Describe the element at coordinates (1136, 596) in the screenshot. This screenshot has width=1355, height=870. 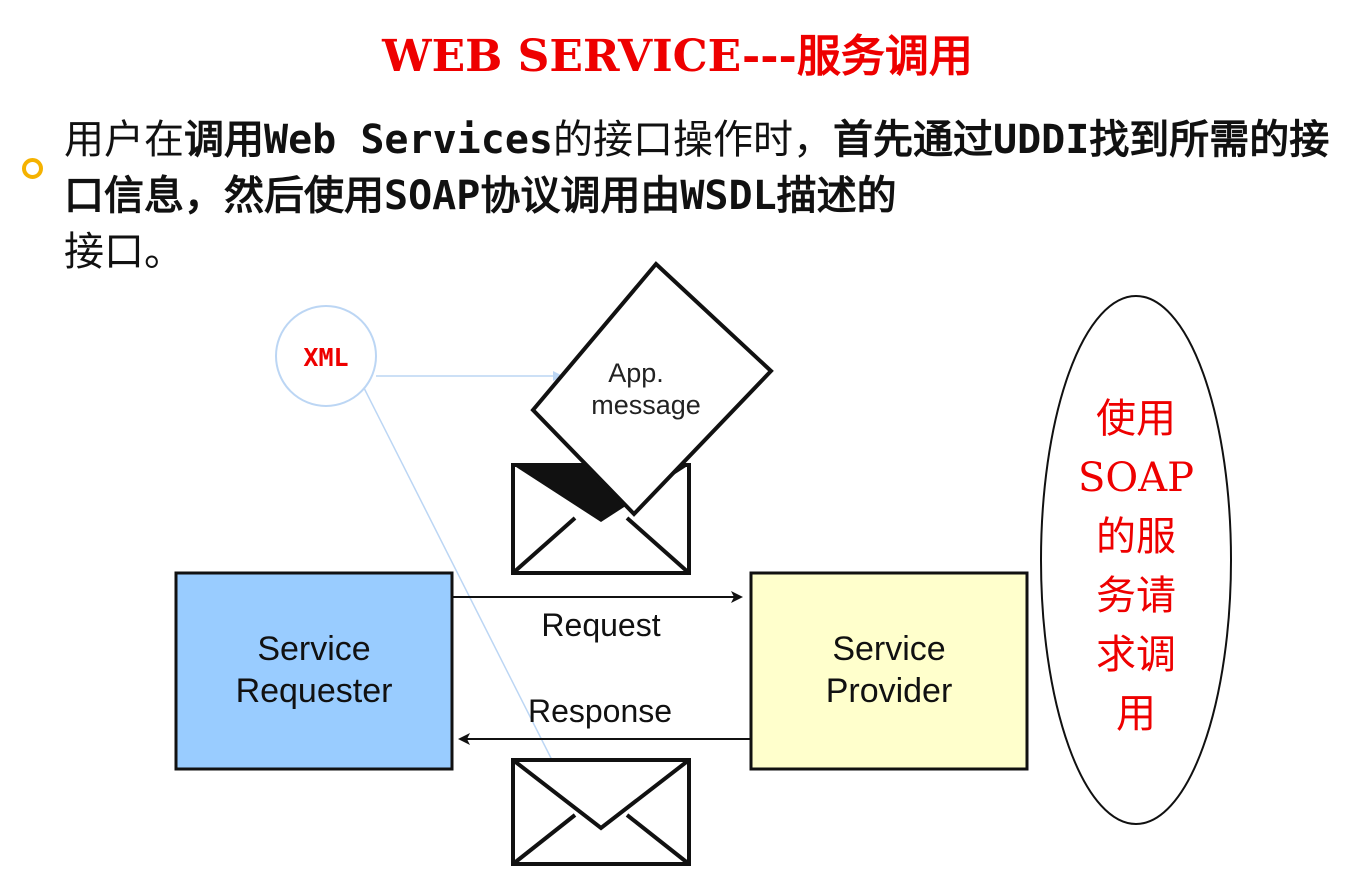
I see `side-note-line: 务请` at that location.